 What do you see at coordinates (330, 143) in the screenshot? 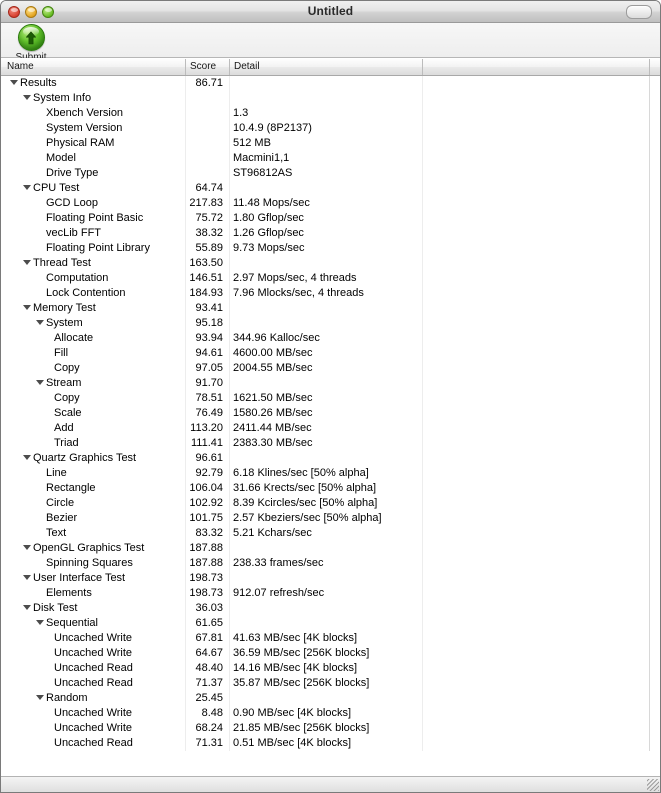
I see `table-row: Physical RAM 512 MB` at bounding box center [330, 143].